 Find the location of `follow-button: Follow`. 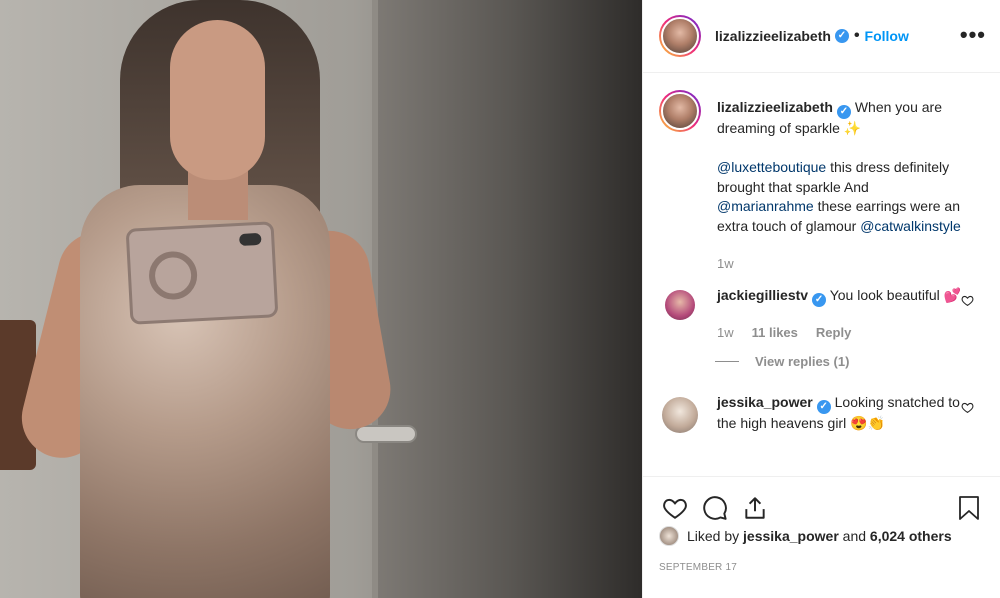

follow-button: Follow is located at coordinates (887, 36).